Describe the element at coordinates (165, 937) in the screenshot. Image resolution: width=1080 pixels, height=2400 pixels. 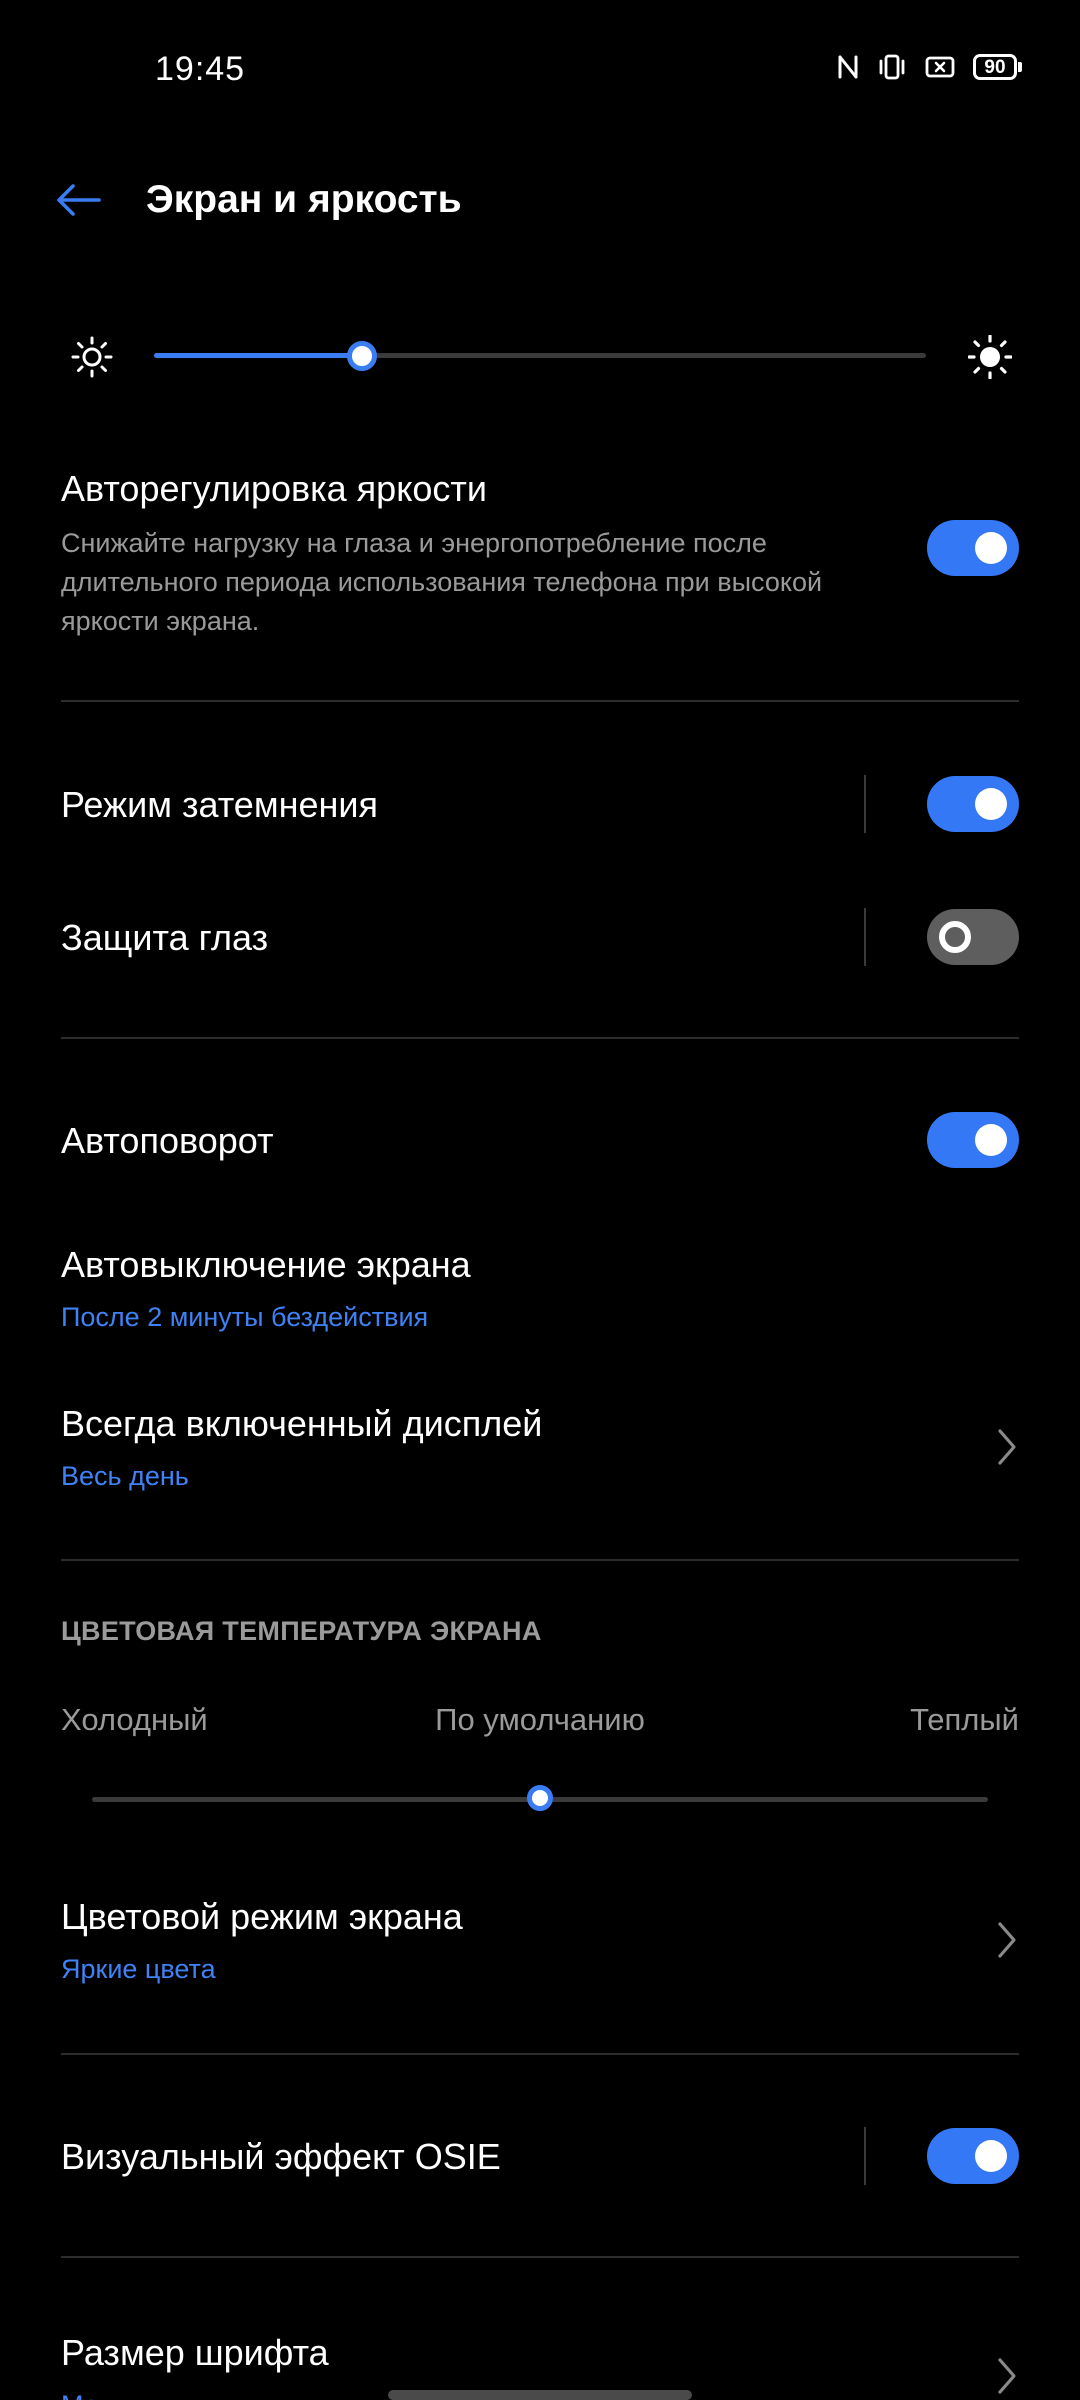
I see `eye-protection-title: Защита глаз` at that location.